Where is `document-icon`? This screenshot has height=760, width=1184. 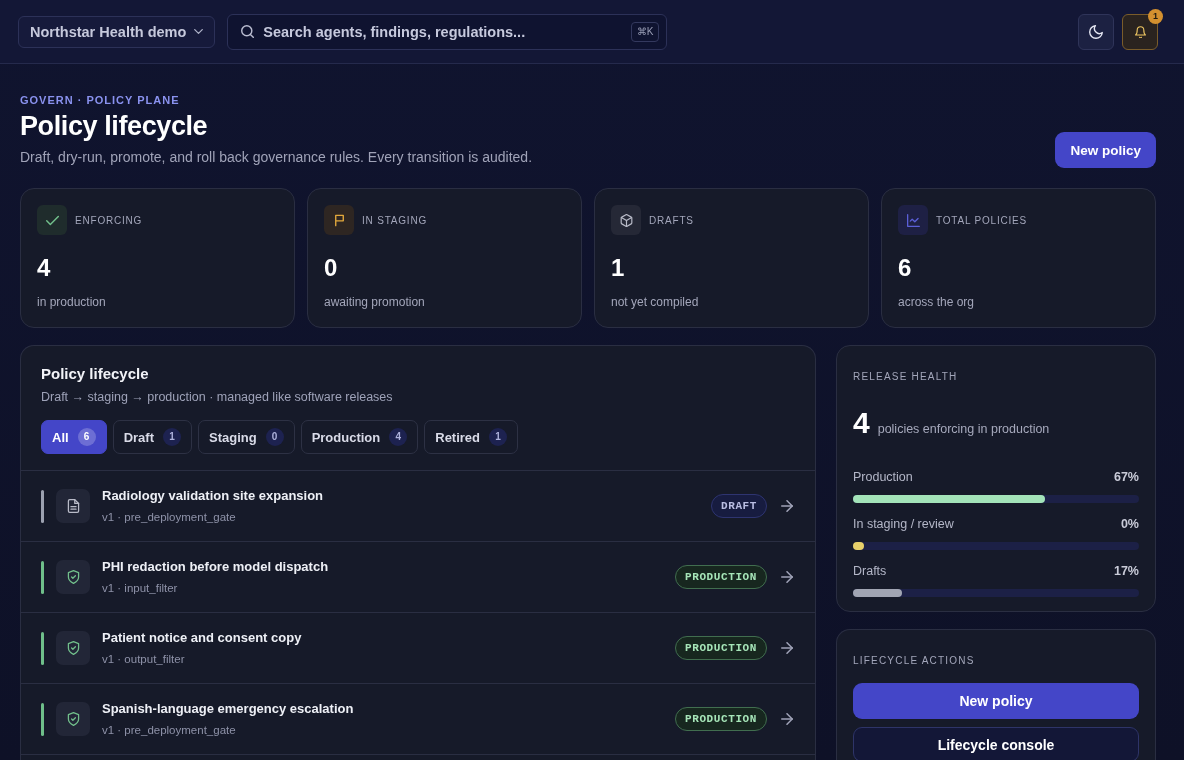
document-icon is located at coordinates (73, 506).